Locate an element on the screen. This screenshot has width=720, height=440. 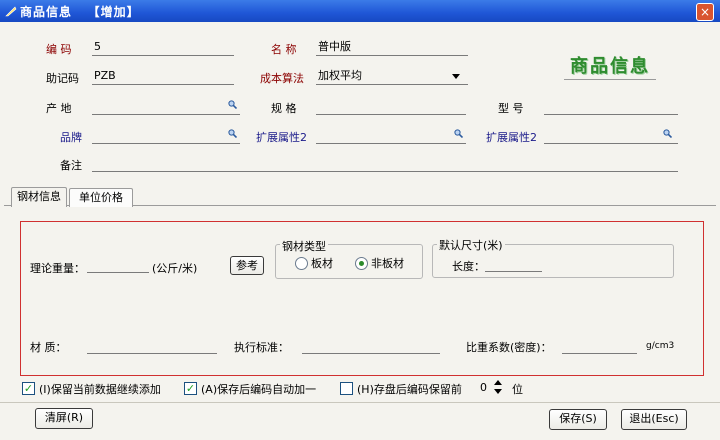
app-icon is located at coordinates (11, 11).